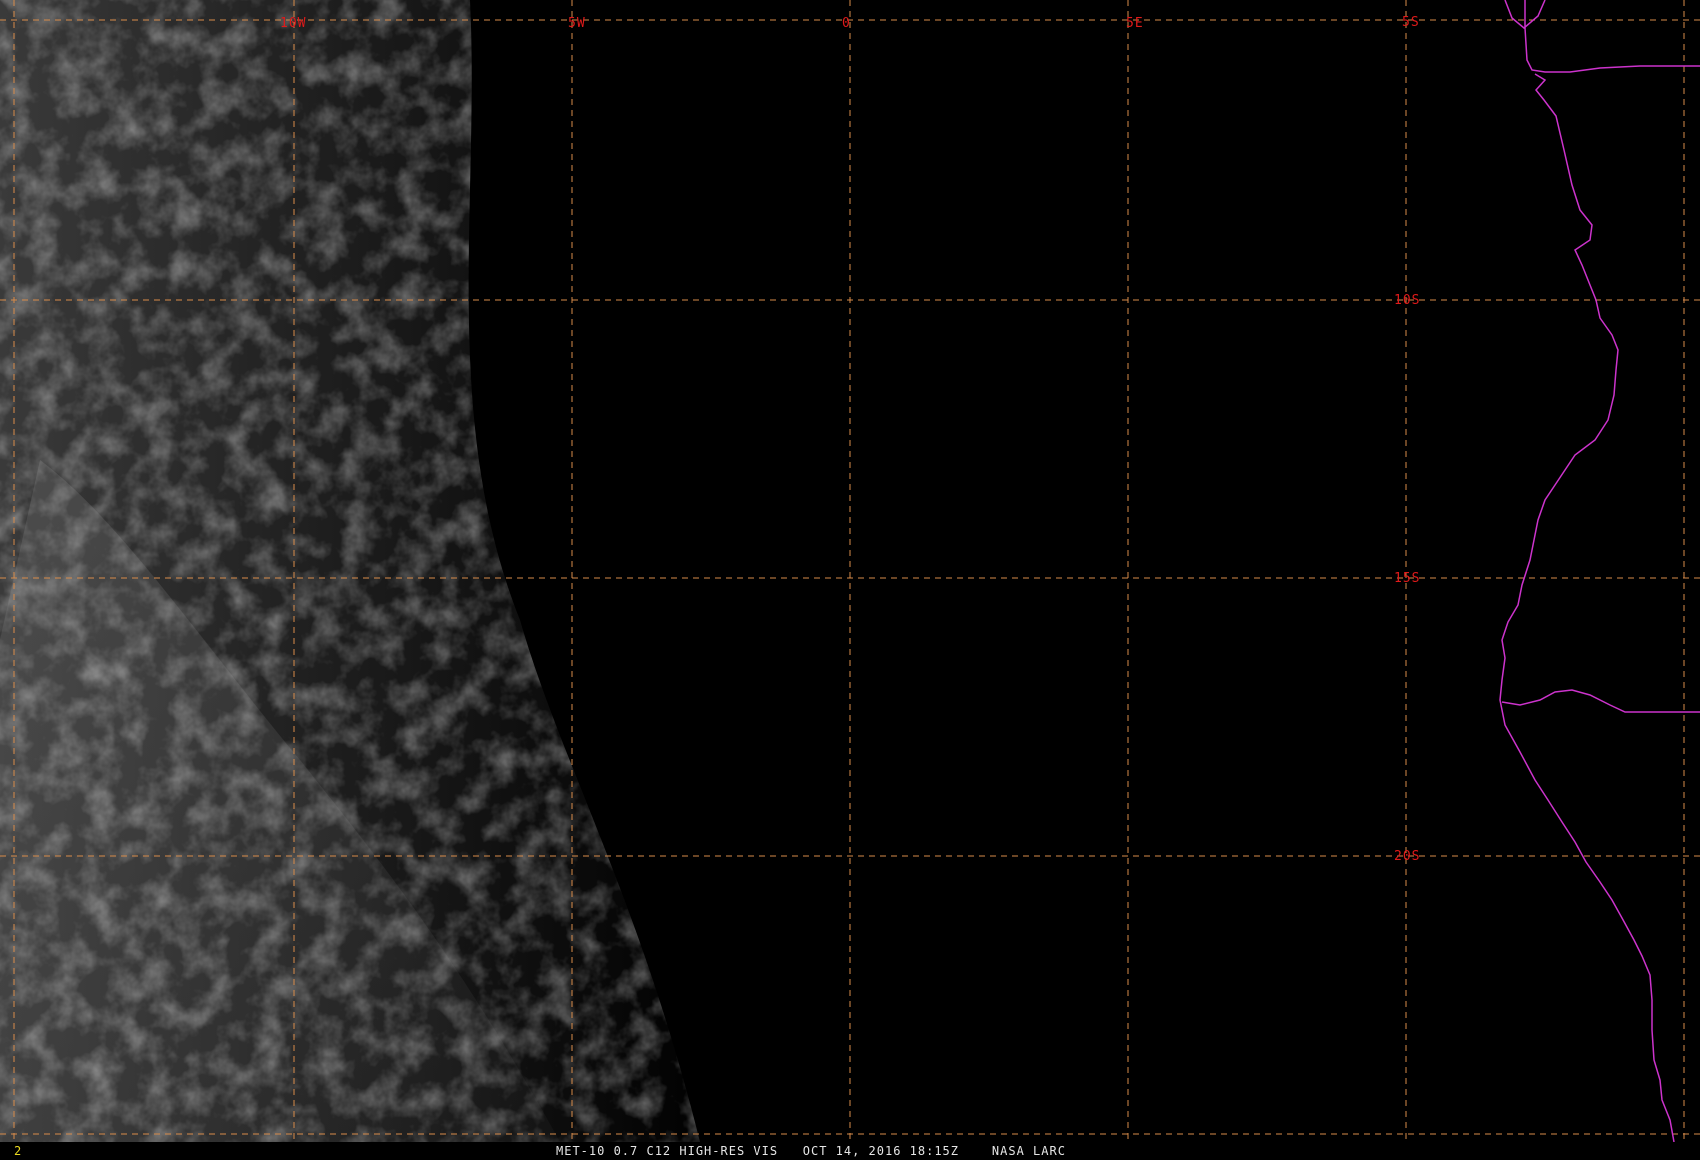 Image resolution: width=1700 pixels, height=1160 pixels. I want to click on lon-label-0: 0, so click(846, 23).